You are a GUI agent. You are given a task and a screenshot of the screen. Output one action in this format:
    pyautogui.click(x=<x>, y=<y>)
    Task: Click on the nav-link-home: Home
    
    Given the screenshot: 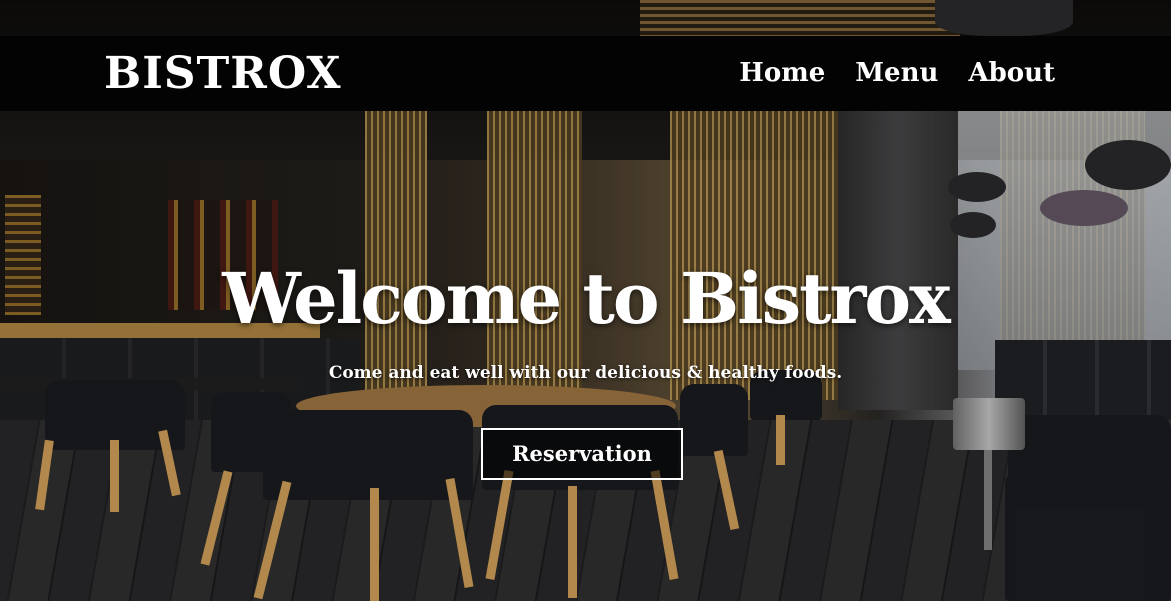 What is the action you would take?
    pyautogui.click(x=782, y=73)
    